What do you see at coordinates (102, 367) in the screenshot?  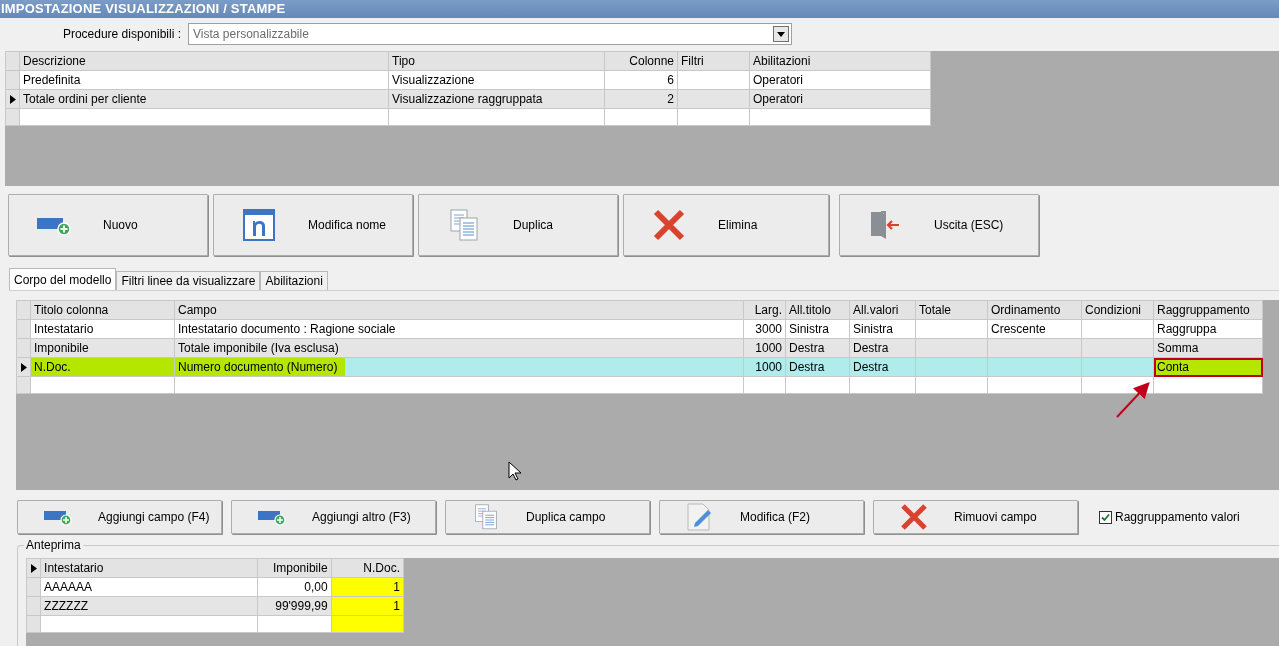 I see `table-cell: N.Doc.` at bounding box center [102, 367].